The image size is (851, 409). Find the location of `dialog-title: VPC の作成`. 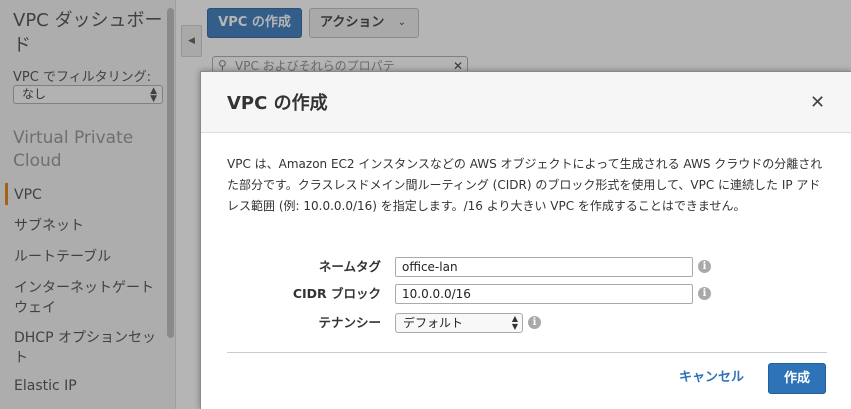

dialog-title: VPC の作成 is located at coordinates (277, 103).